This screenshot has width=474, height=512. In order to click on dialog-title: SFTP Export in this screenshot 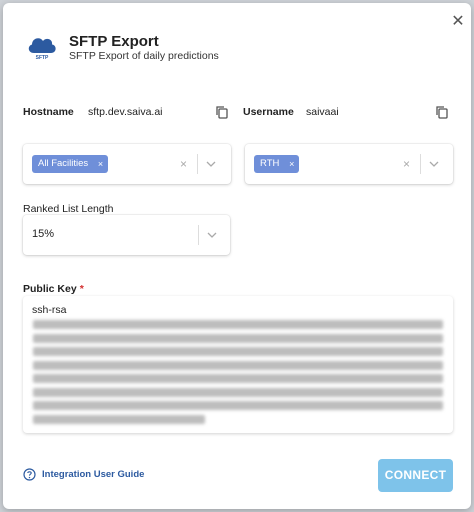, I will do `click(114, 41)`.